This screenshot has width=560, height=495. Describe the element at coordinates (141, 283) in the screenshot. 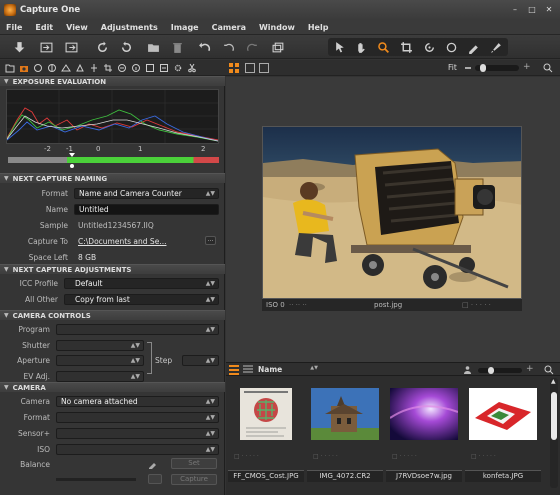

I see `icc-profile-select: Default ▲▼` at that location.